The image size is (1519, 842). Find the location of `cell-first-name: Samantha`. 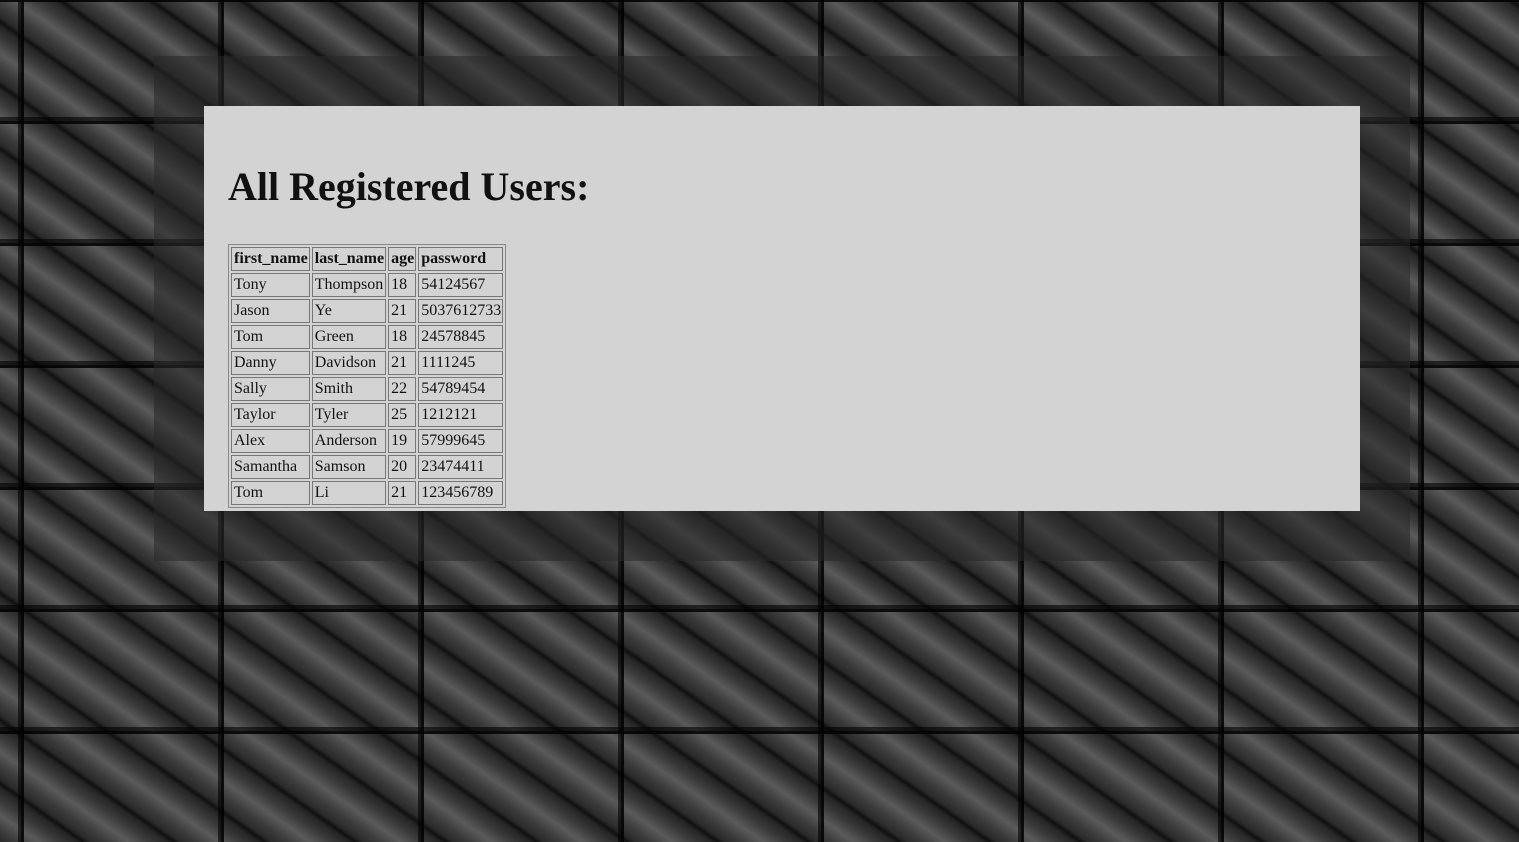

cell-first-name: Samantha is located at coordinates (270, 467).